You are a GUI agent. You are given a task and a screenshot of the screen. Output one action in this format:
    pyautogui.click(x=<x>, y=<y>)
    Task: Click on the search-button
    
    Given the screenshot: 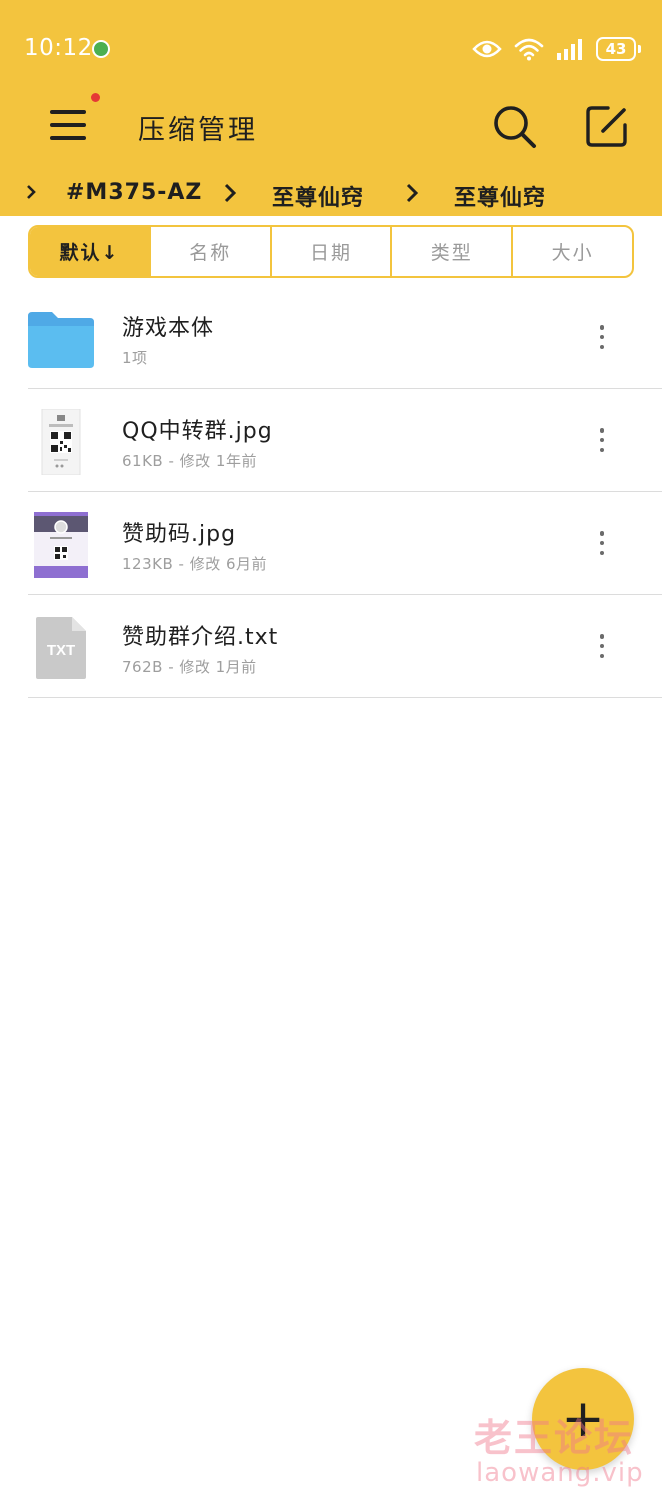 What is the action you would take?
    pyautogui.click(x=515, y=127)
    